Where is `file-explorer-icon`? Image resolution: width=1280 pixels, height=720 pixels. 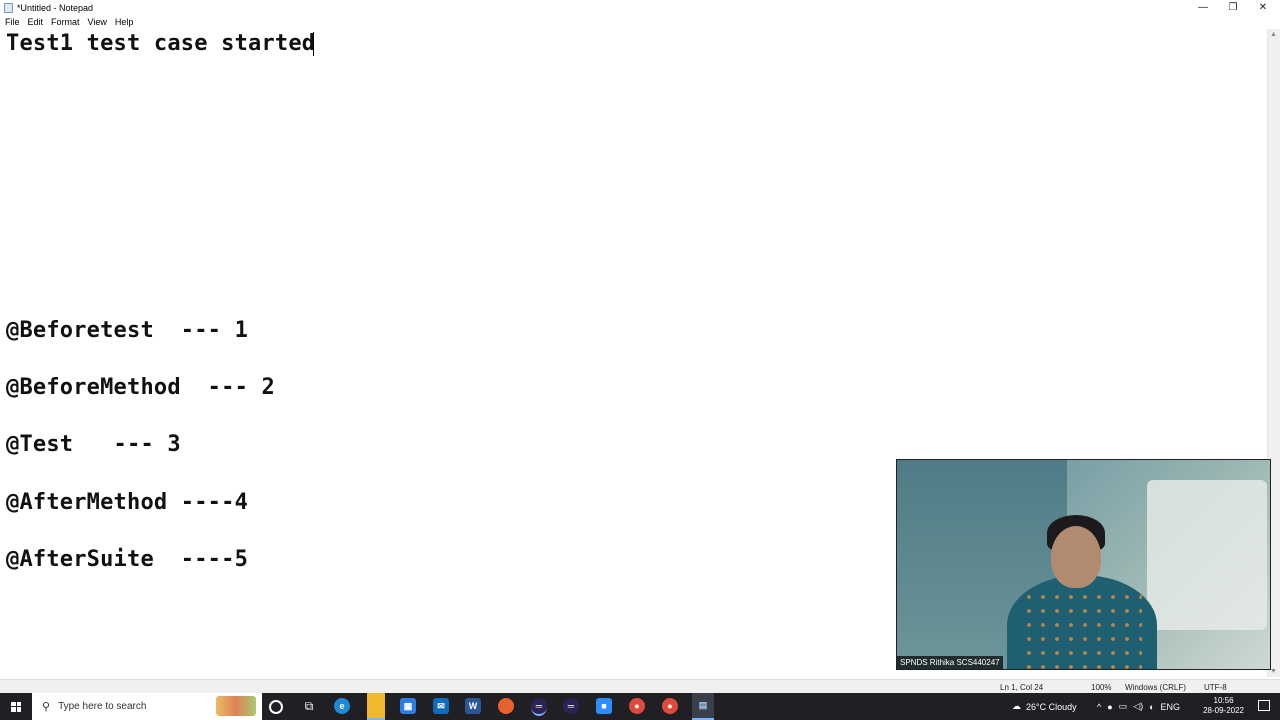 file-explorer-icon is located at coordinates (376, 706).